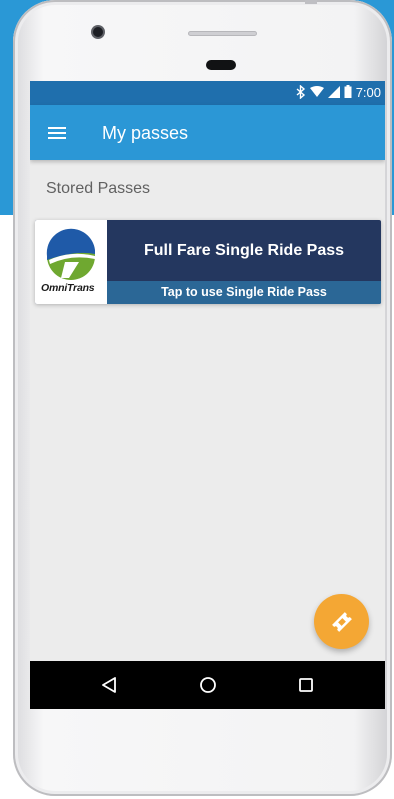 The height and width of the screenshot is (799, 394). I want to click on menu-icon, so click(57, 133).